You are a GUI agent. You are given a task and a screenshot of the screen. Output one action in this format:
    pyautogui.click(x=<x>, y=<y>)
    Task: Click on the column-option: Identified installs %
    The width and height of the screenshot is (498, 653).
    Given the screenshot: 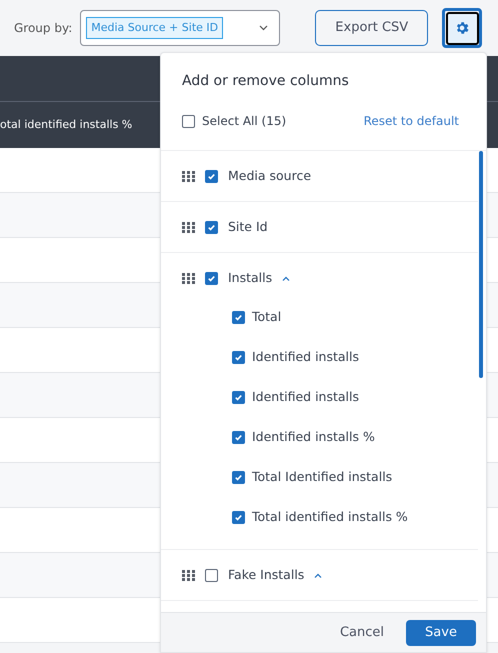 What is the action you would take?
    pyautogui.click(x=313, y=437)
    